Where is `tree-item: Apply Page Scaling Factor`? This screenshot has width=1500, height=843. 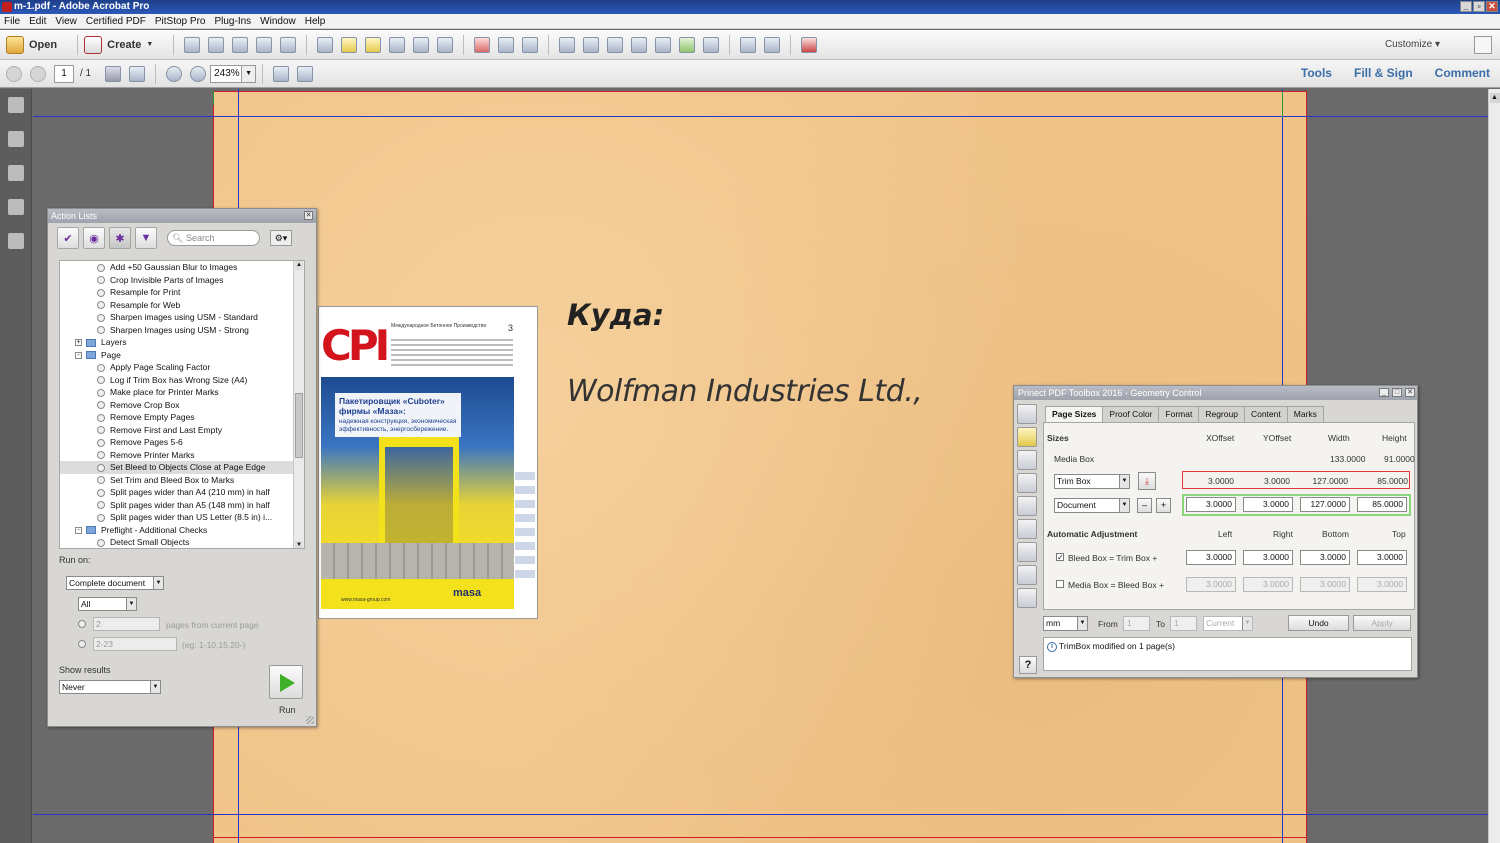 tree-item: Apply Page Scaling Factor is located at coordinates (182, 367).